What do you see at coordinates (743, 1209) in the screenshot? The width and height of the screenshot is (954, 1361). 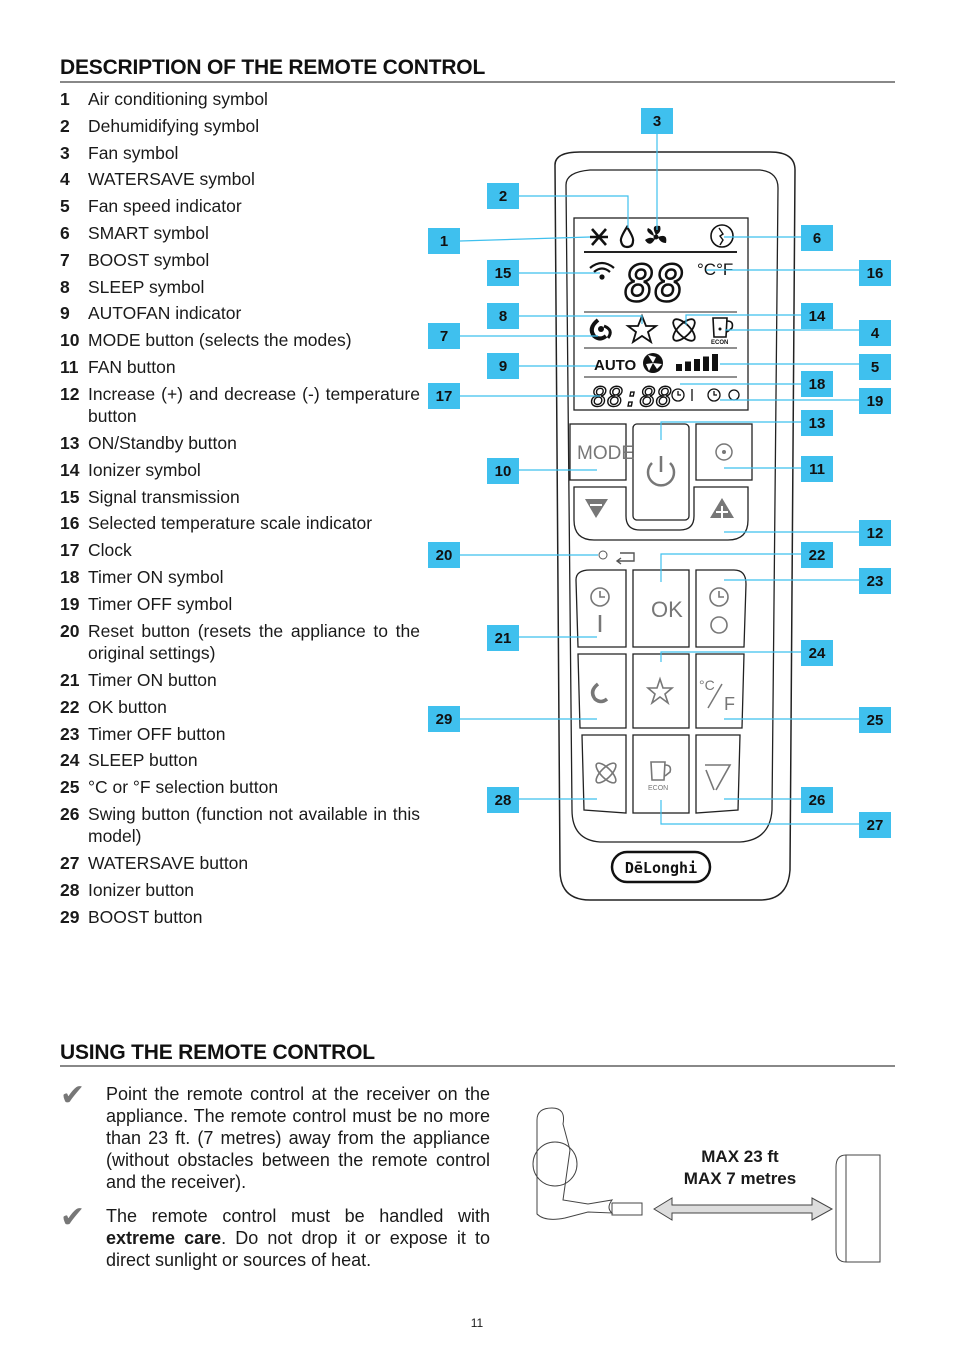 I see `distance-arrow` at bounding box center [743, 1209].